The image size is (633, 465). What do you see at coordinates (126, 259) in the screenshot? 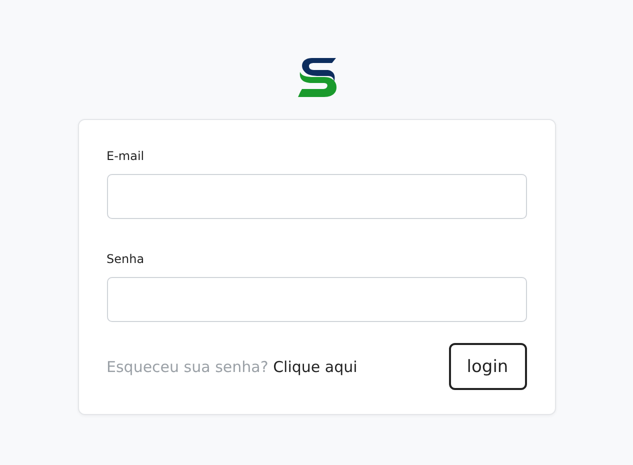
I see `field-label: Senha` at bounding box center [126, 259].